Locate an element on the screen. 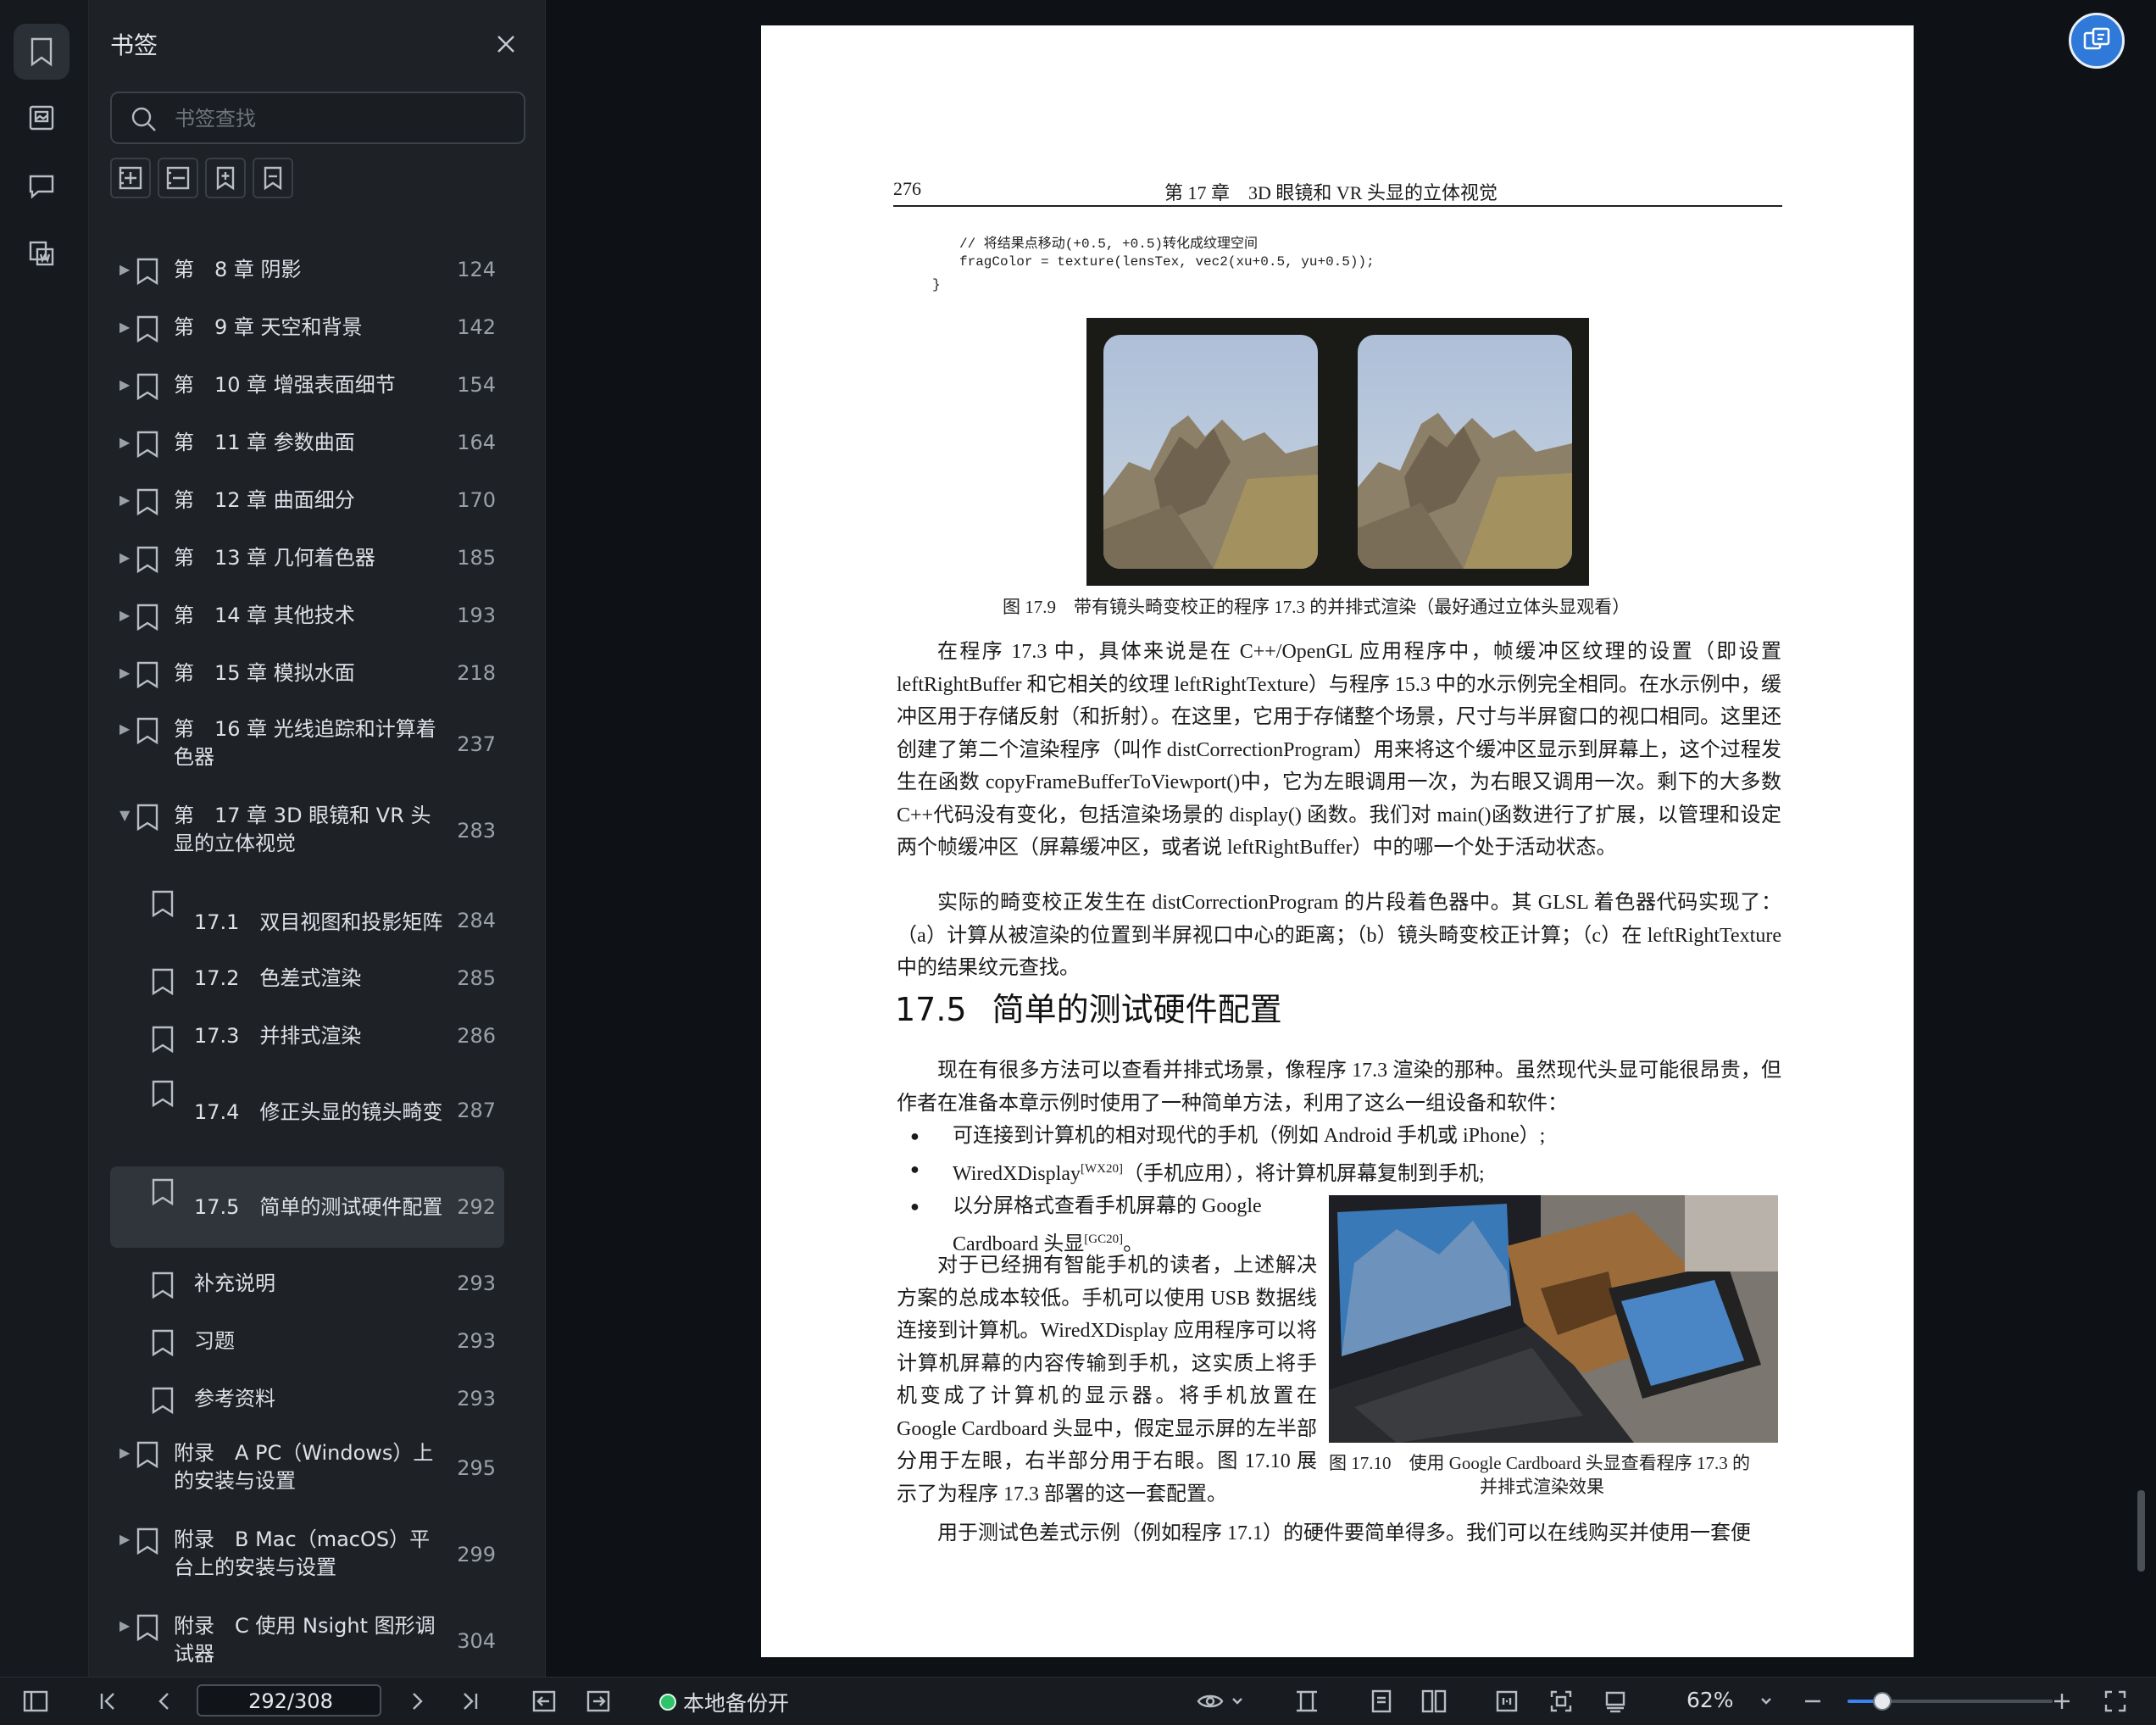 This screenshot has width=2156, height=1725. bookmark-search-input is located at coordinates (344, 118).